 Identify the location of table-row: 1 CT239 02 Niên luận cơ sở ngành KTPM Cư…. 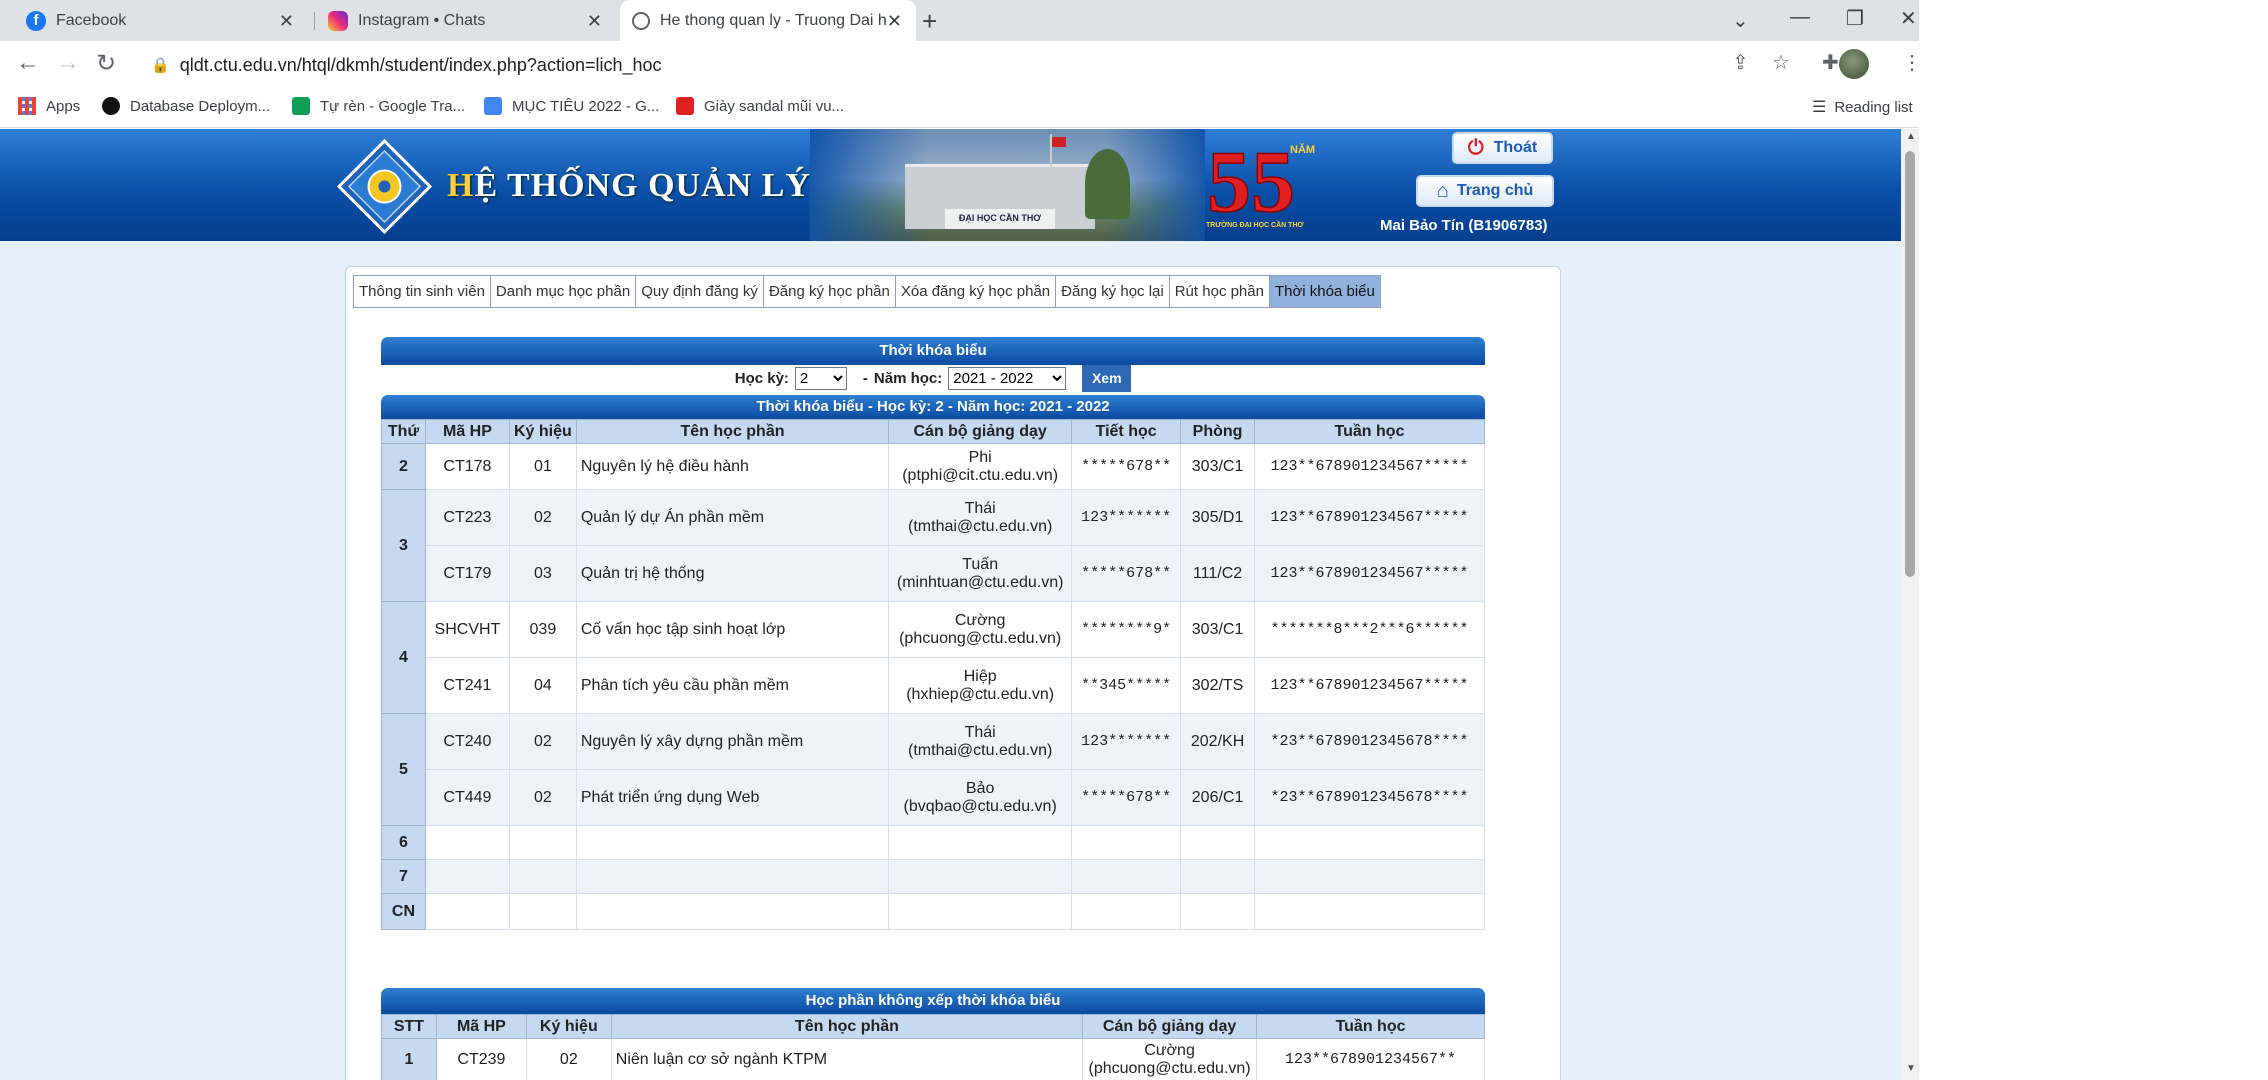
(933, 1059).